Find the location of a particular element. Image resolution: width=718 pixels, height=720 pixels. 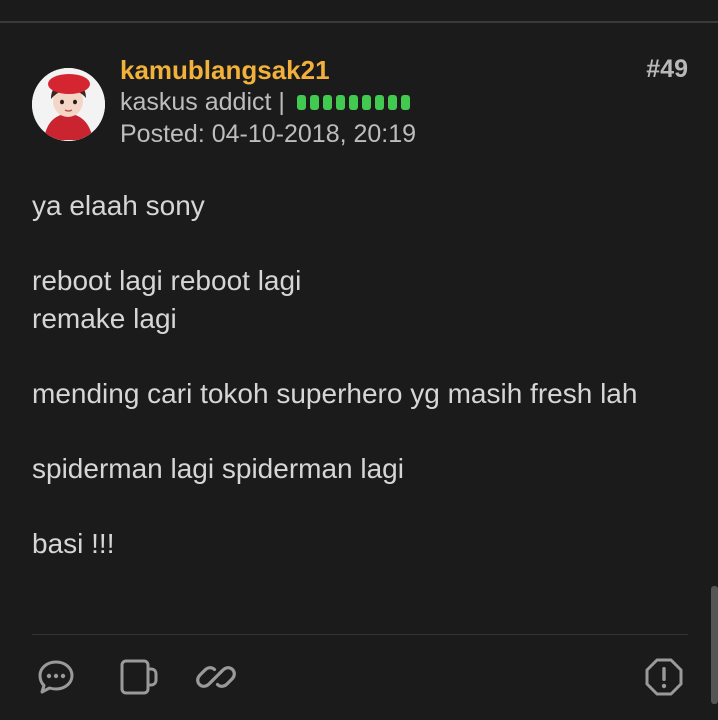

post-paragraph: ya elaah sony is located at coordinates (118, 205).